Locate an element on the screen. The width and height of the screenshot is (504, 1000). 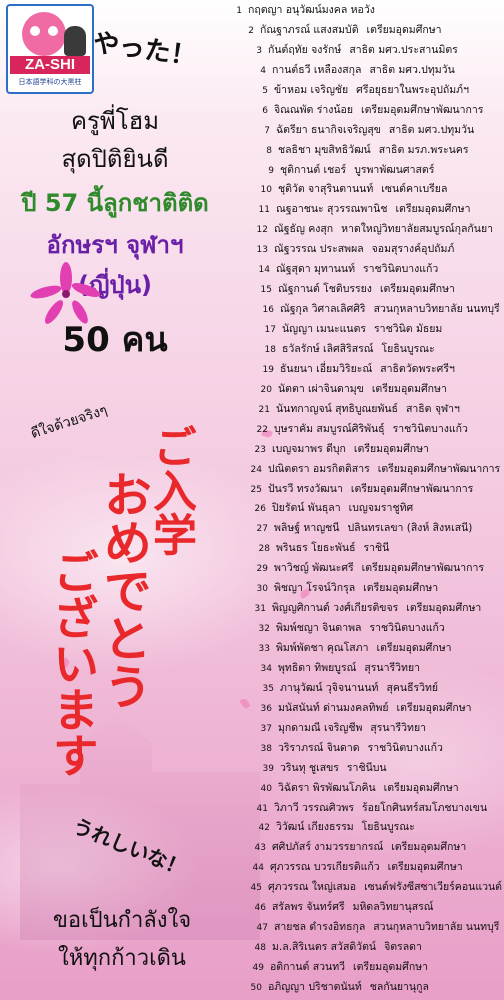
list-item: 34 พุทธิดา ทิพยบูรณ์ สุรนารีวิทยา is located at coordinates (363, 669).